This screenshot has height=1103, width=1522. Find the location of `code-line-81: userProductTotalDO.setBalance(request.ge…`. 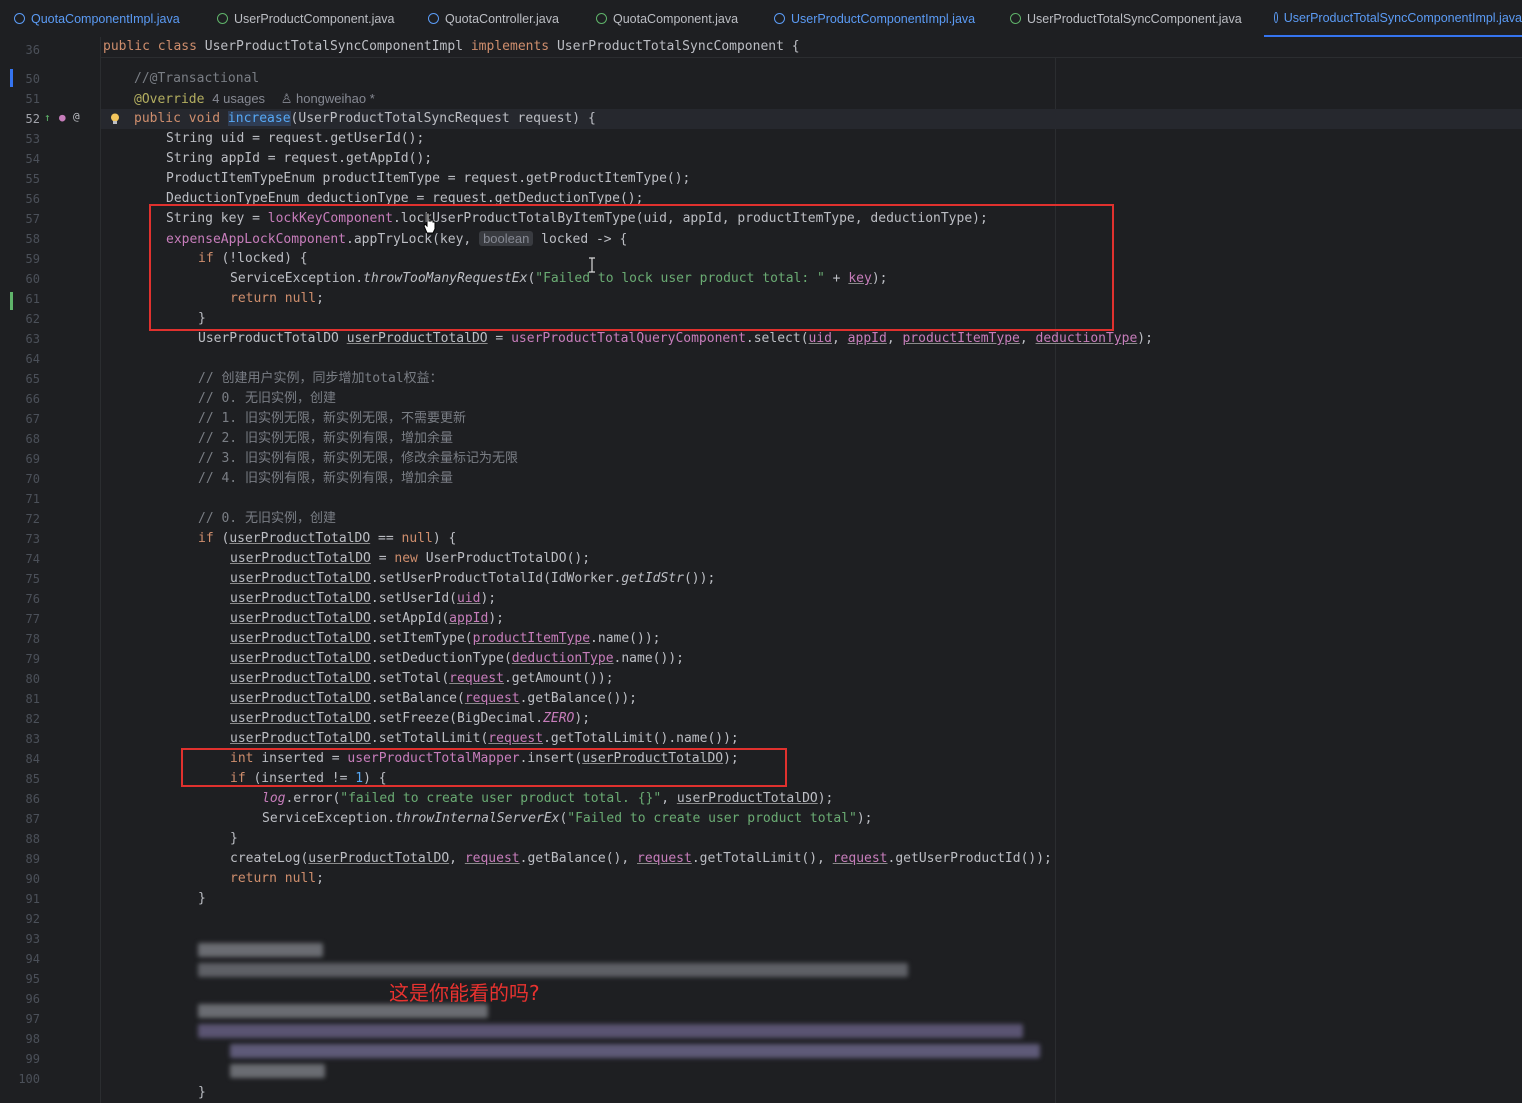

code-line-81: userProductTotalDO.setBalance(request.ge… is located at coordinates (433, 699).